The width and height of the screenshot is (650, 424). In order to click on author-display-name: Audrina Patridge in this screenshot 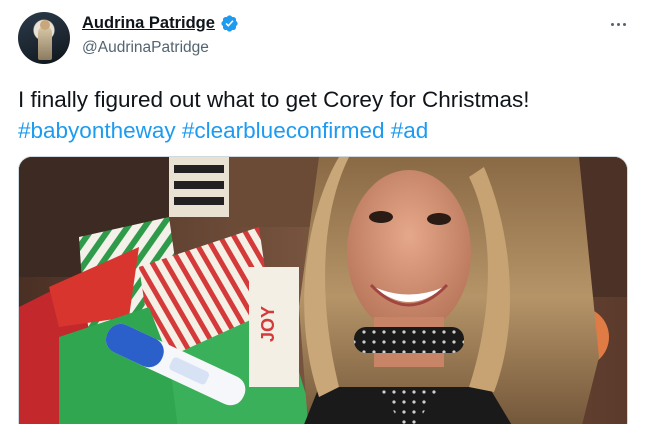, I will do `click(148, 23)`.